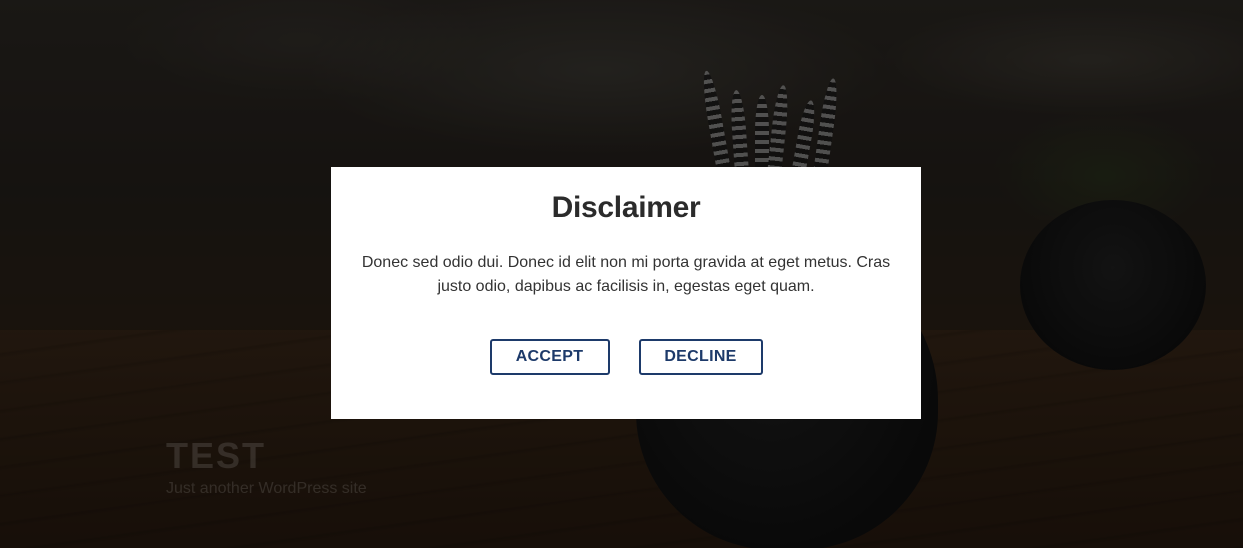  I want to click on site-tagline: Just another WordPress site, so click(266, 488).